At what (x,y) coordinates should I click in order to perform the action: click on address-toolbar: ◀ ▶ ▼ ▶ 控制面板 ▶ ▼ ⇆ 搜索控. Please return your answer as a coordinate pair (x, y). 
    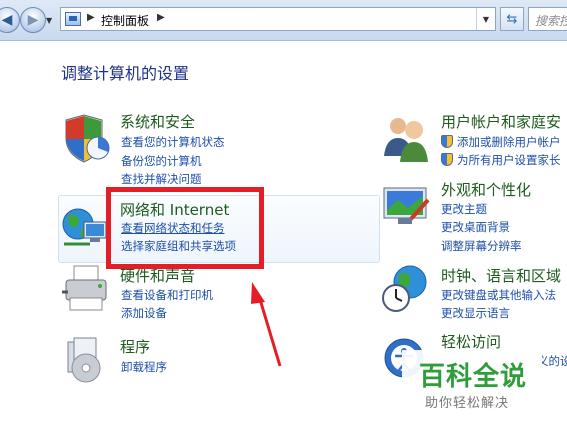
    Looking at the image, I should click on (283, 20).